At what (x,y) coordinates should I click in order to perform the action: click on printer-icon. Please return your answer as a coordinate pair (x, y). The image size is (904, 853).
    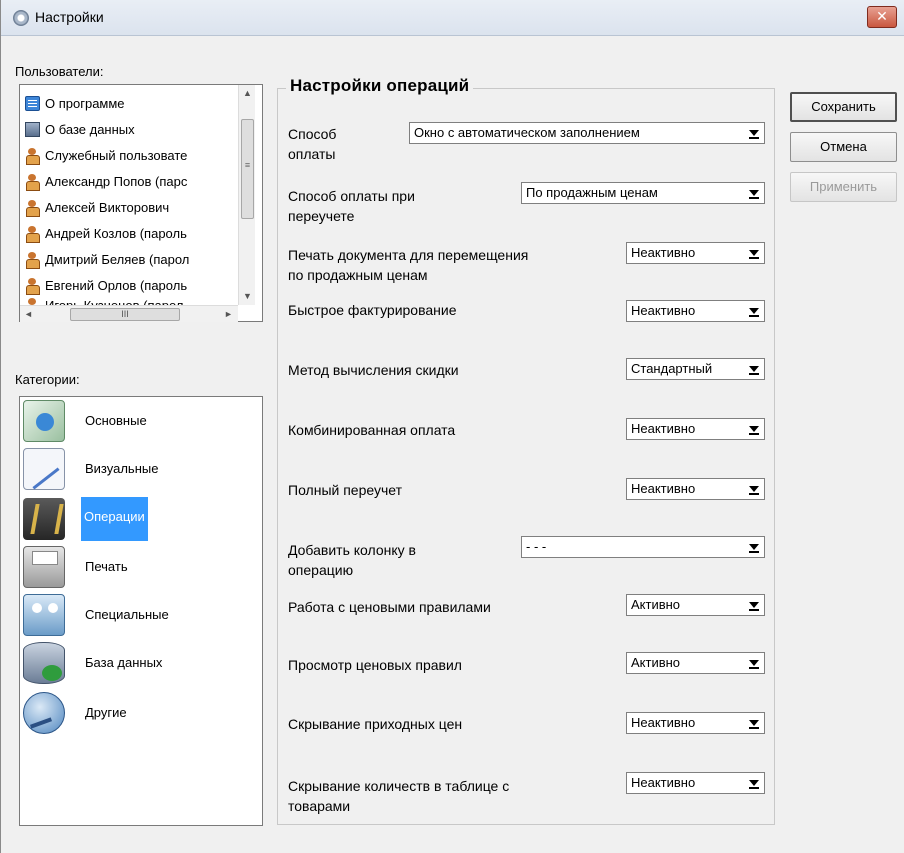
    Looking at the image, I should click on (44, 567).